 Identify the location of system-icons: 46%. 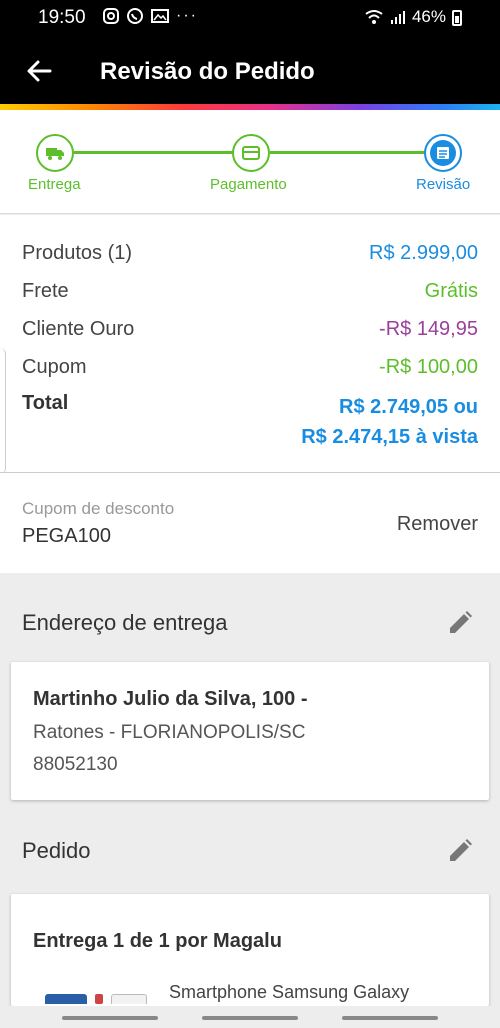
(412, 17).